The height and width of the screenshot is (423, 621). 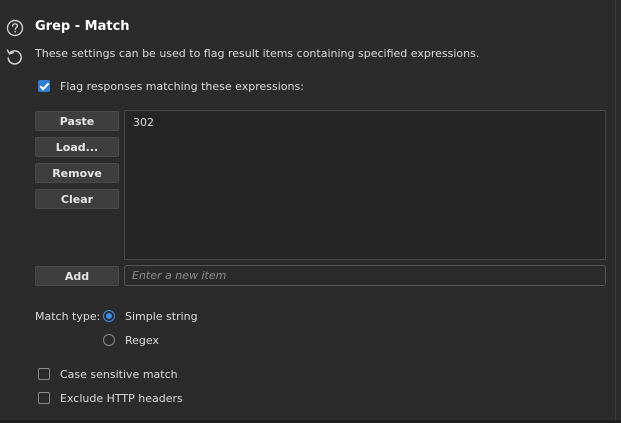 I want to click on match-type-label: Match type:, so click(x=68, y=316).